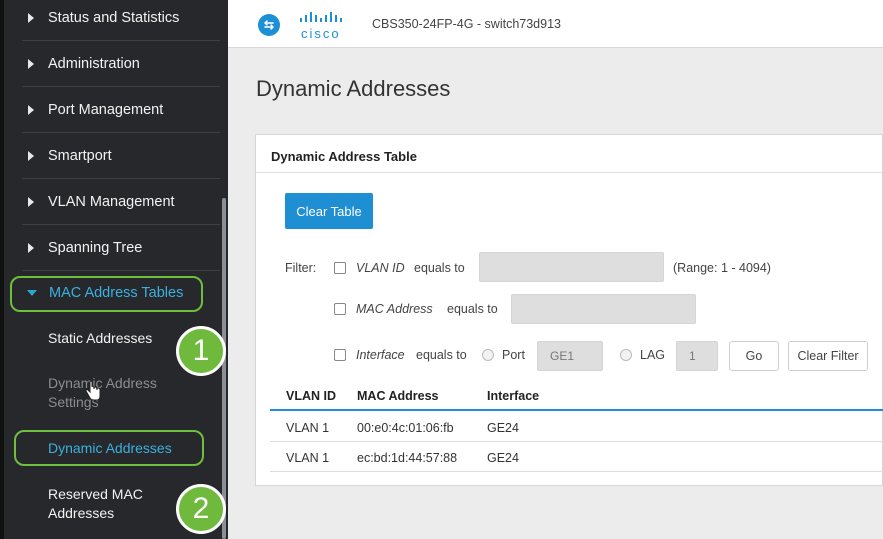 The image size is (883, 539). Describe the element at coordinates (576, 410) in the screenshot. I see `table-header-divider` at that location.